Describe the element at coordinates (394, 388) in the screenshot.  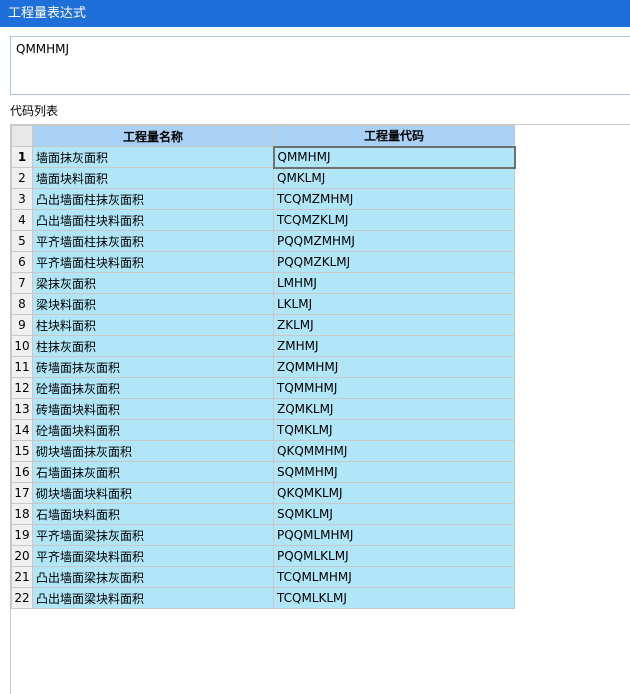
I see `quantity-code-cell: TQMMHMJ` at that location.